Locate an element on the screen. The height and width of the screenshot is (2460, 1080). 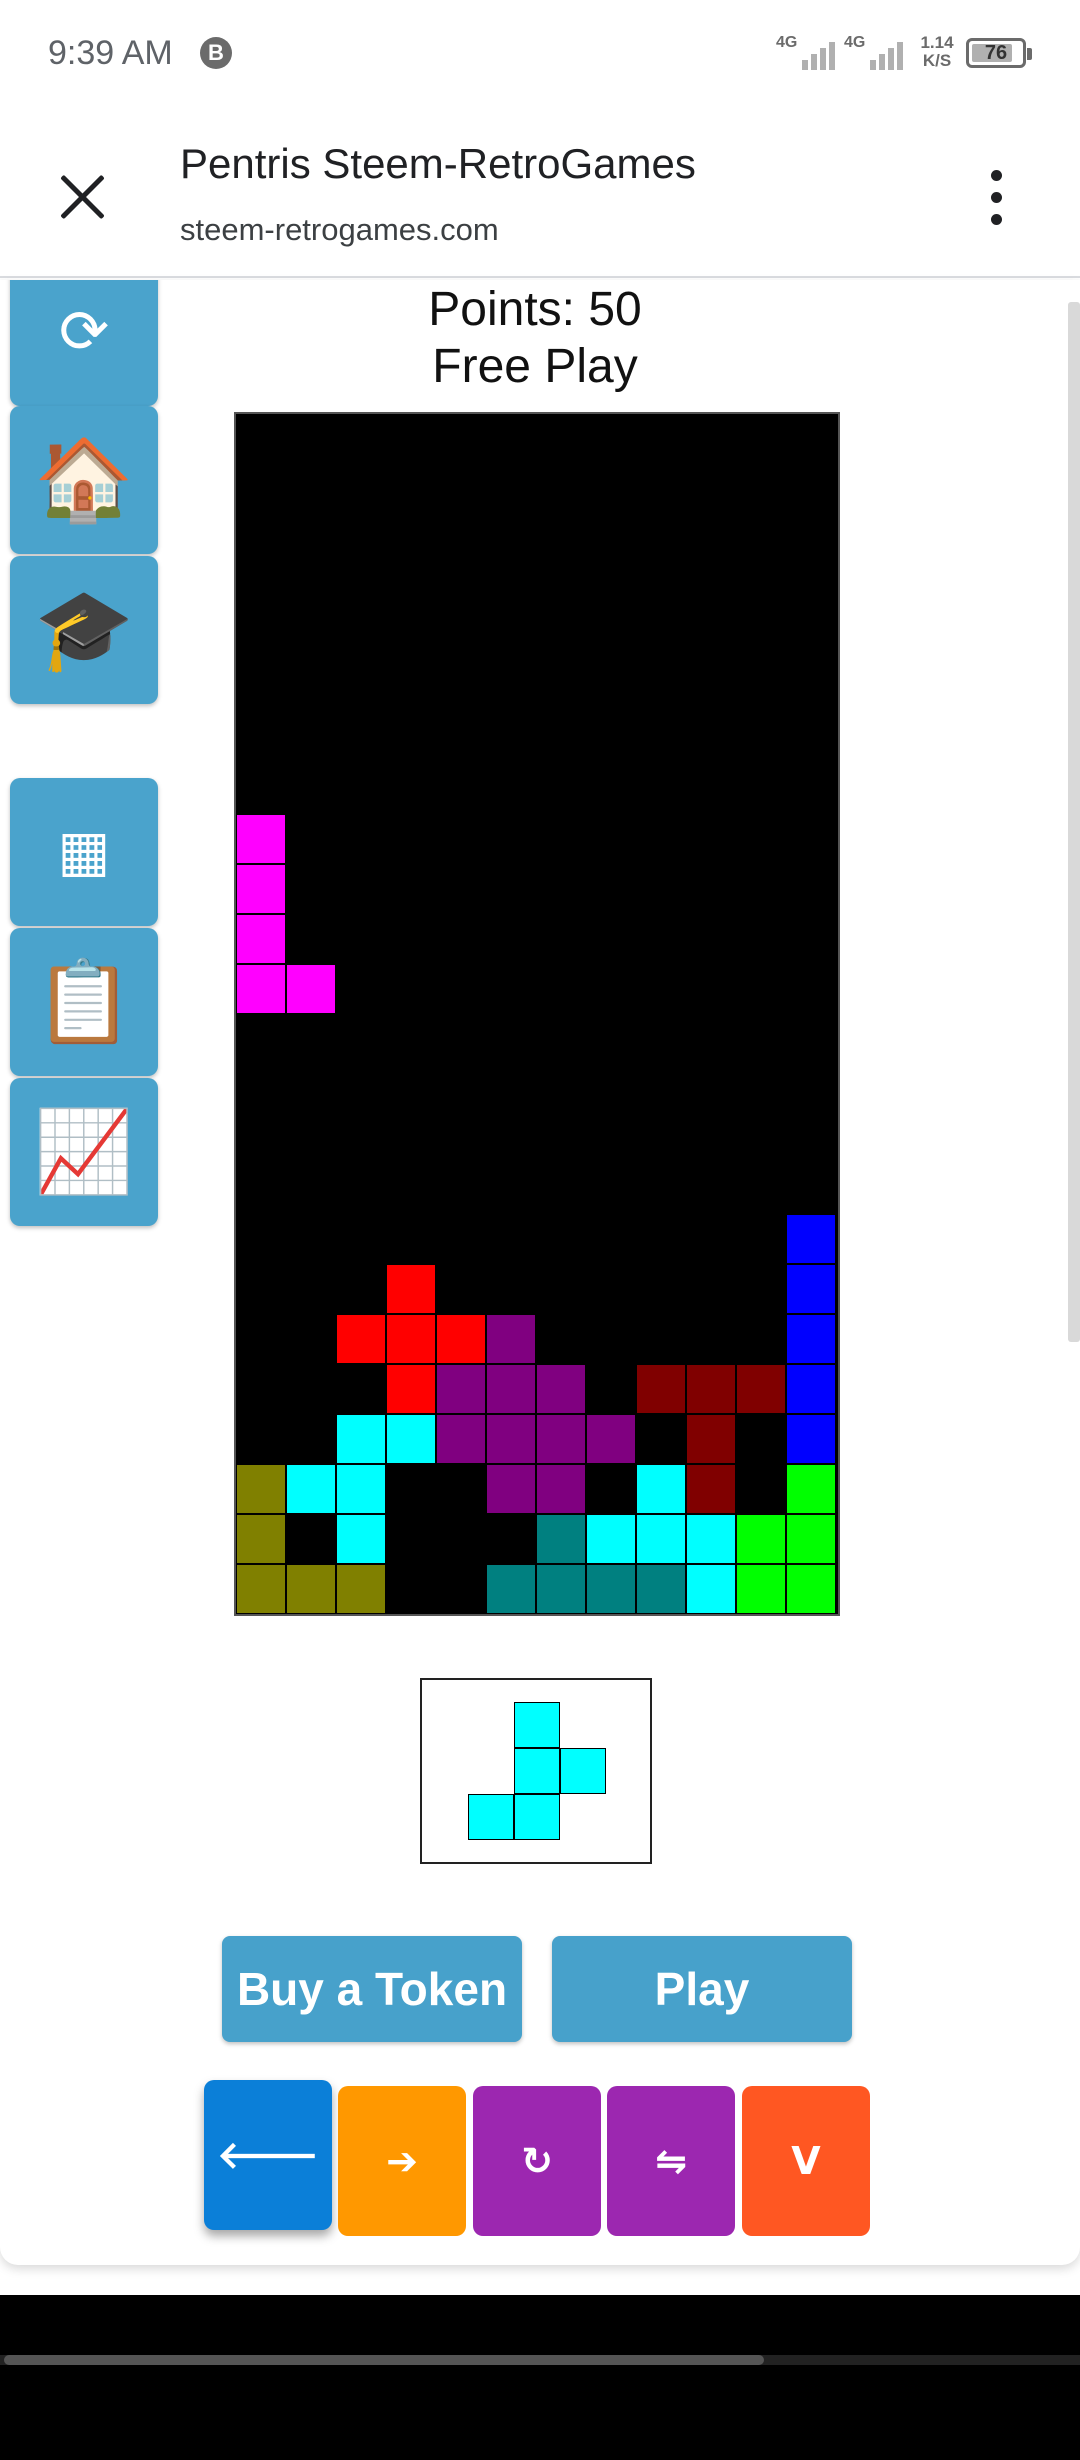
buy-token-button: Buy a Token is located at coordinates (372, 1989).